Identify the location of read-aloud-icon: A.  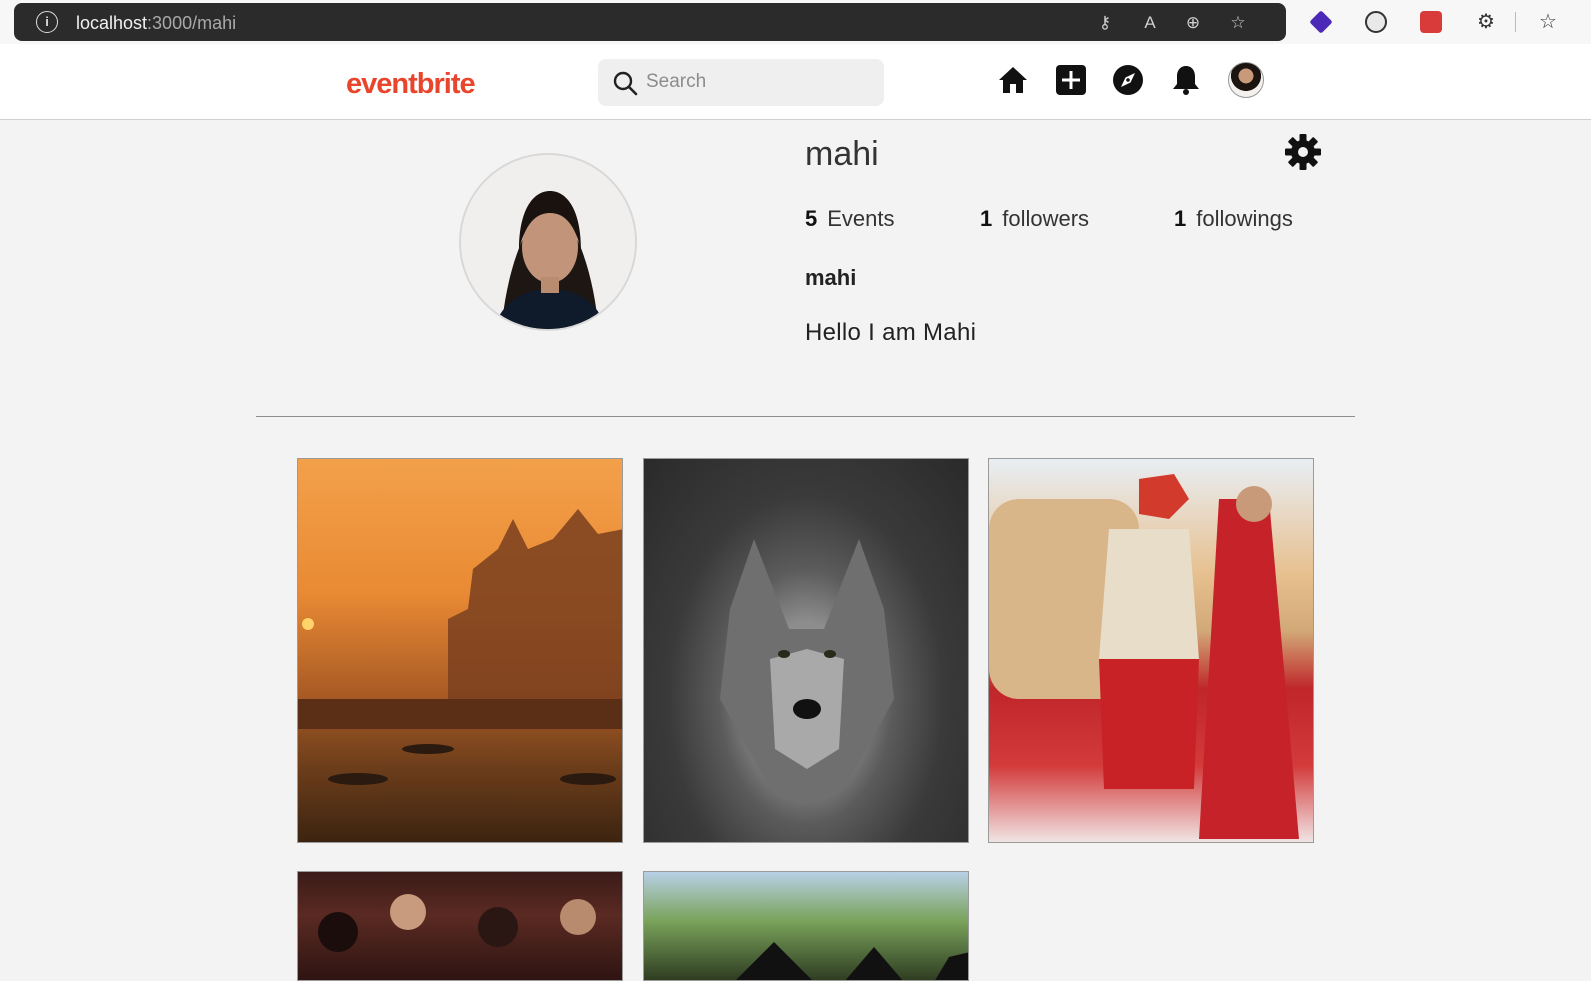
(1150, 23).